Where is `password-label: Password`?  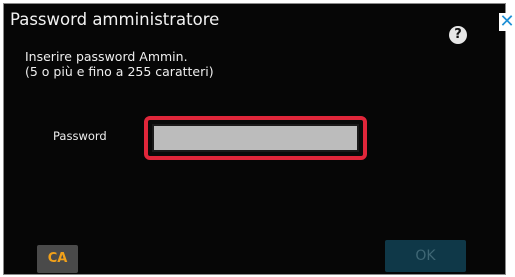 password-label: Password is located at coordinates (80, 136).